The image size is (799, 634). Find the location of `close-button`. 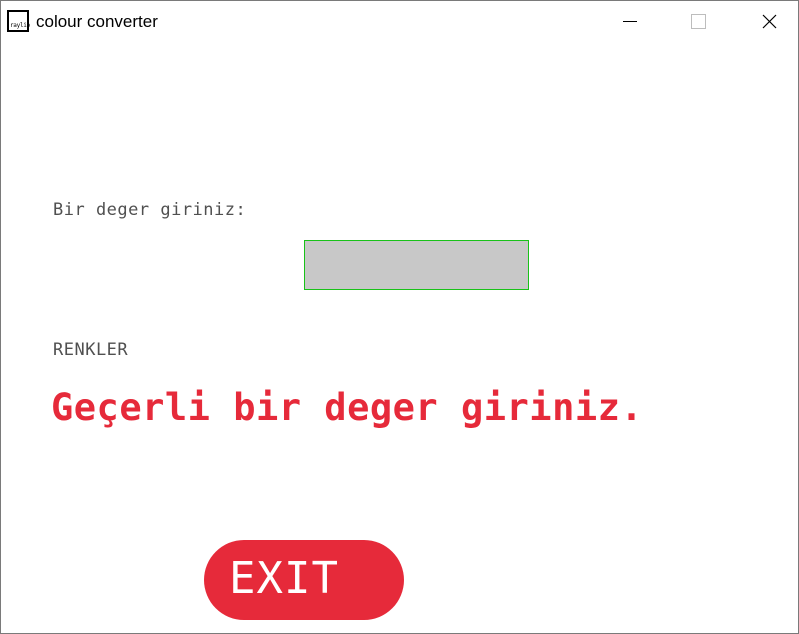

close-button is located at coordinates (768, 22).